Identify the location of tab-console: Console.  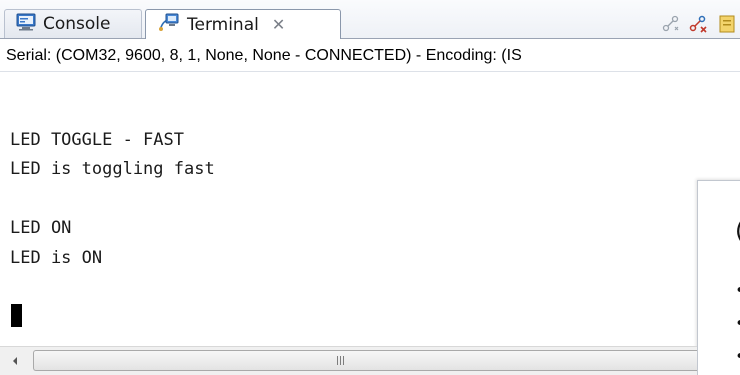
(73, 23).